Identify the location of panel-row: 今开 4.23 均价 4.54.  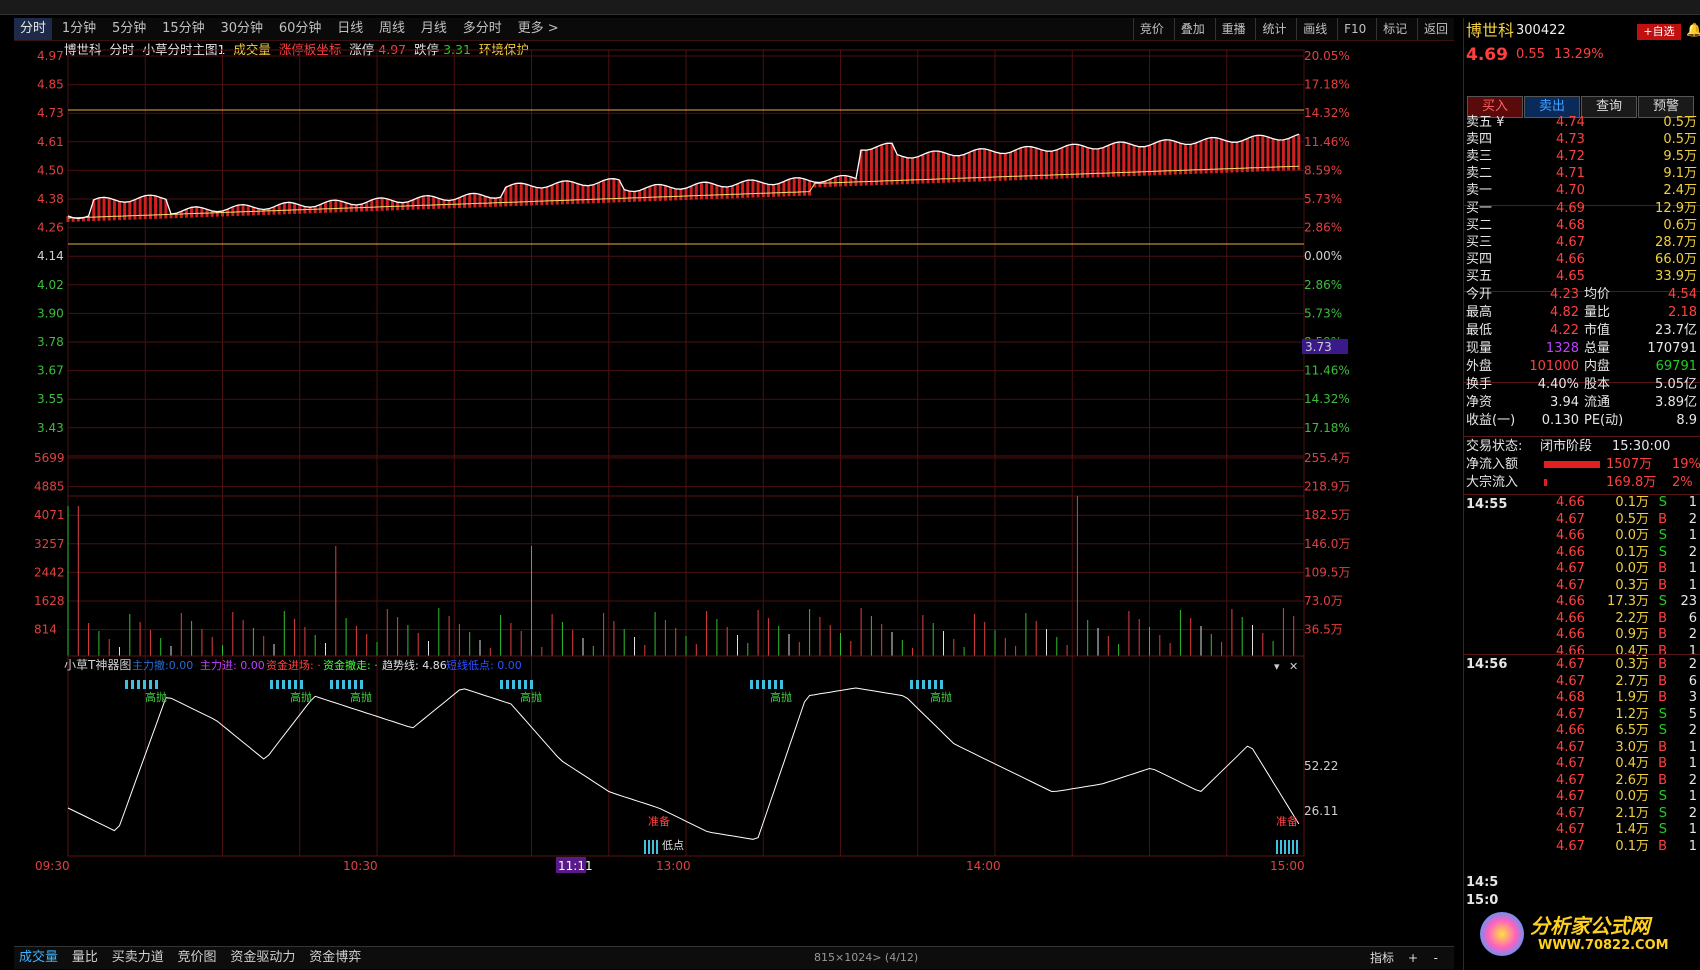
(1582, 295).